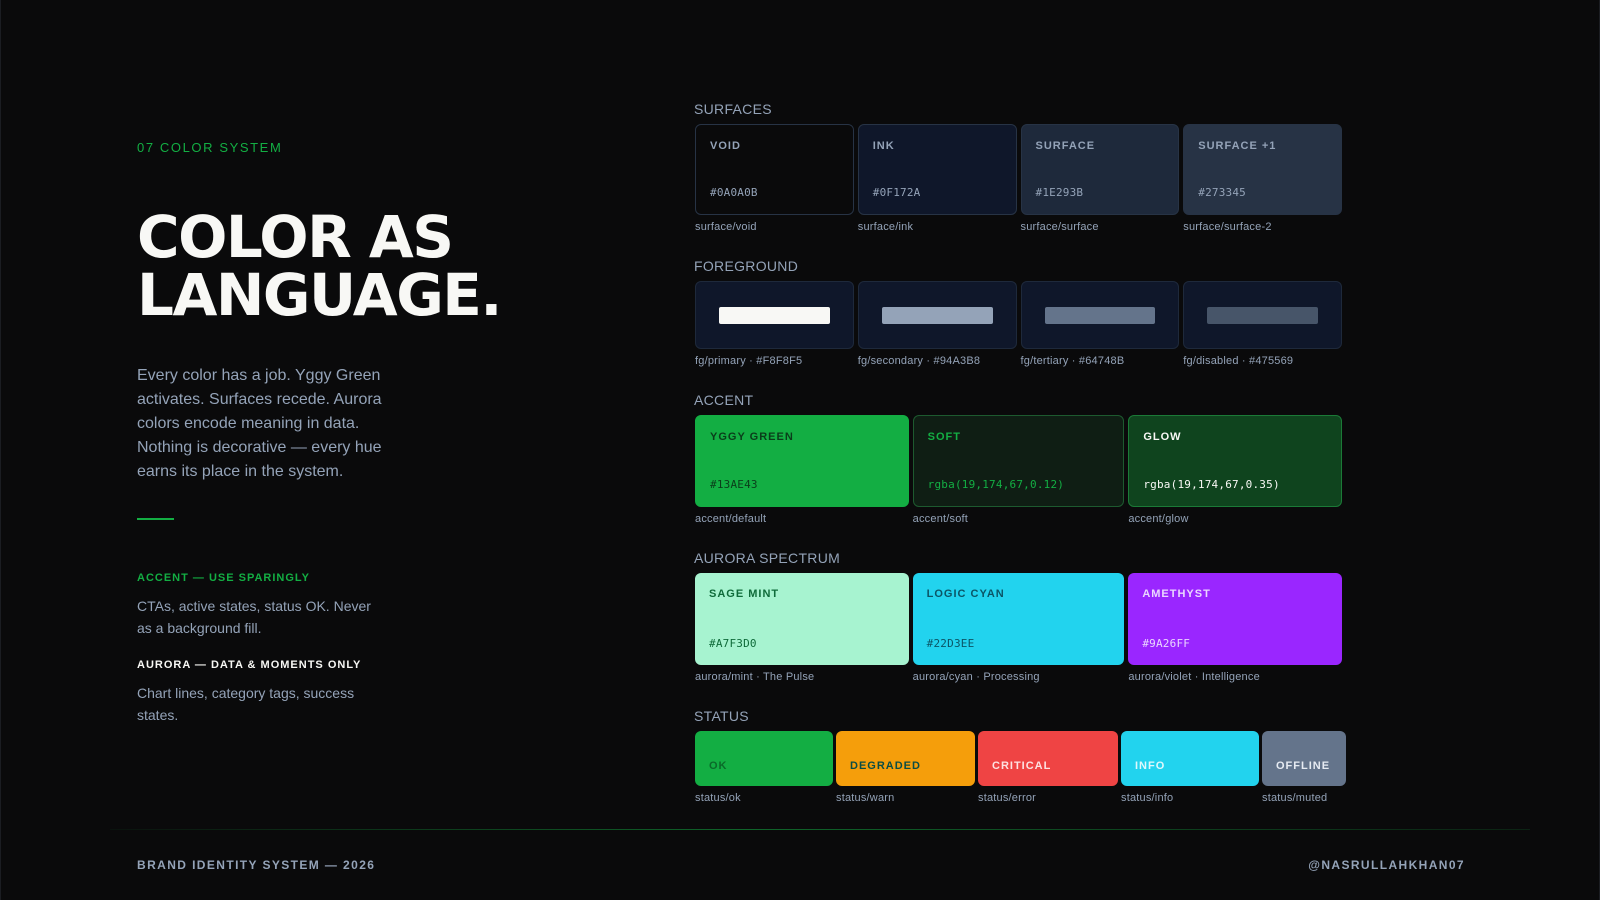 The image size is (1600, 900). Describe the element at coordinates (755, 677) in the screenshot. I see `swatch-token: aurora/mint · The Pulse` at that location.